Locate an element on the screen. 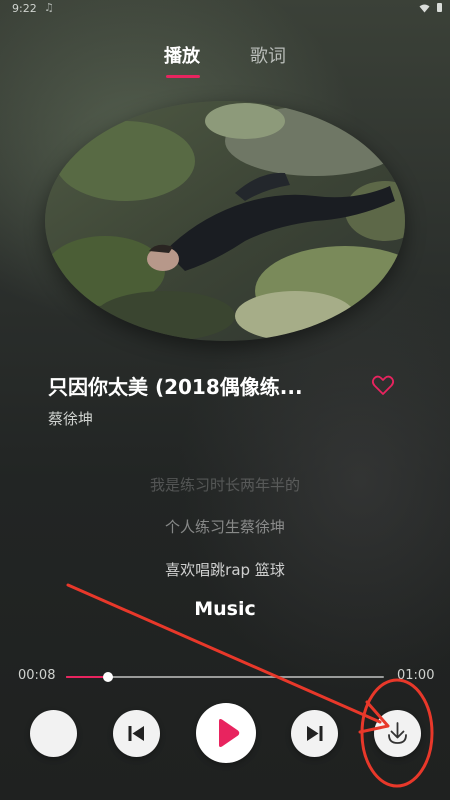 Image resolution: width=450 pixels, height=800 pixels. playback-progress: 00:08 01:00 is located at coordinates (225, 677).